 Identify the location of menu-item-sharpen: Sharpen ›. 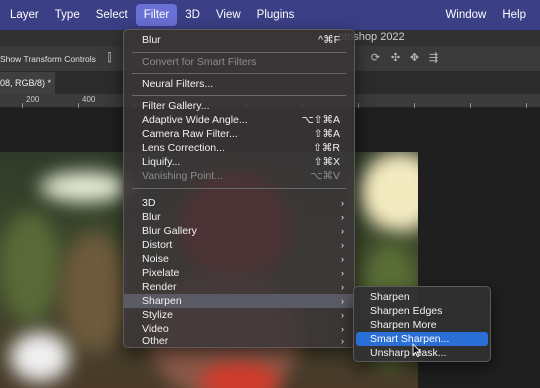
(239, 301).